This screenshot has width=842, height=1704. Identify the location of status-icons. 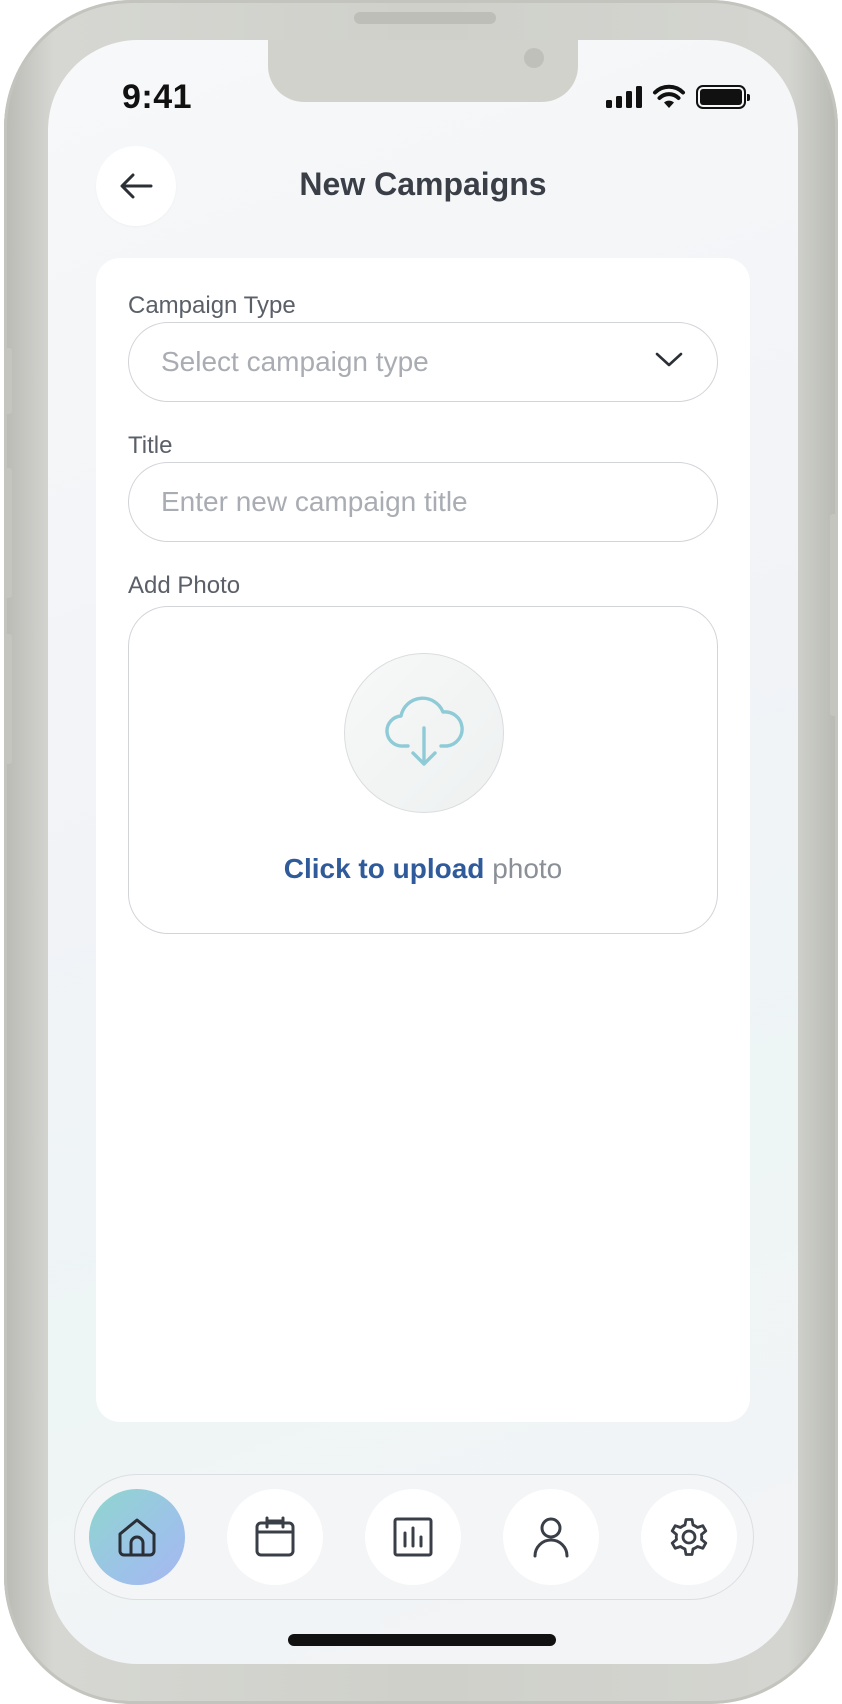
(678, 97).